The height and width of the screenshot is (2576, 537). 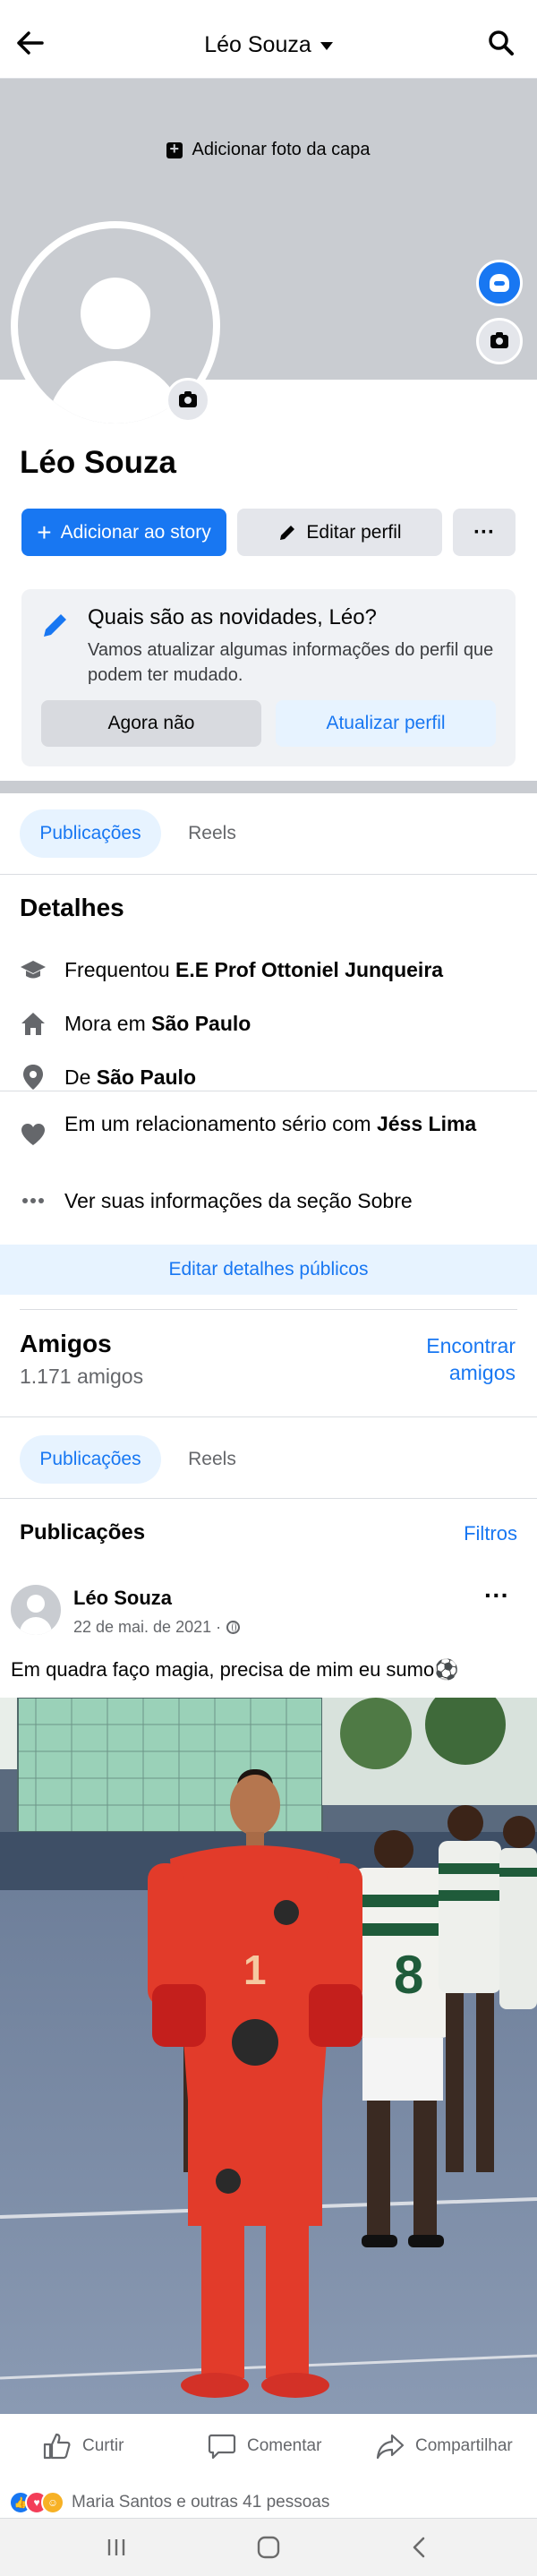 What do you see at coordinates (426, 1123) in the screenshot?
I see `detail-value: Jéss Lima` at bounding box center [426, 1123].